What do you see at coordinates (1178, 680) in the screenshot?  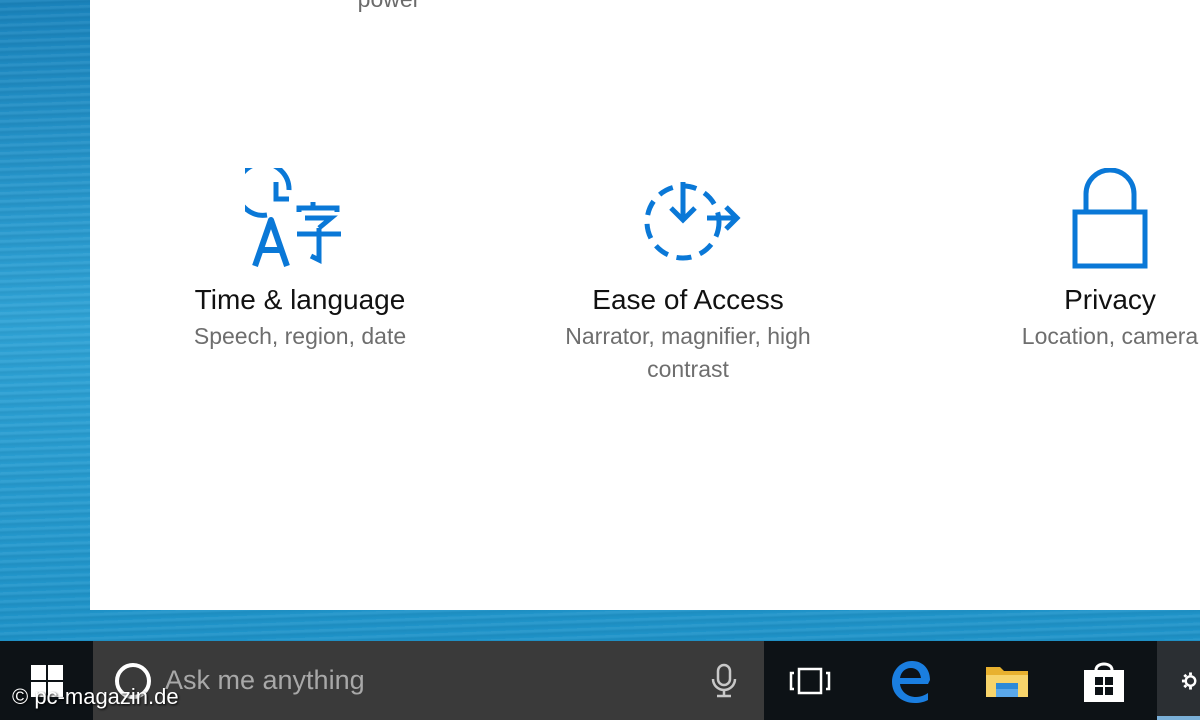 I see `settings-taskbar-button` at bounding box center [1178, 680].